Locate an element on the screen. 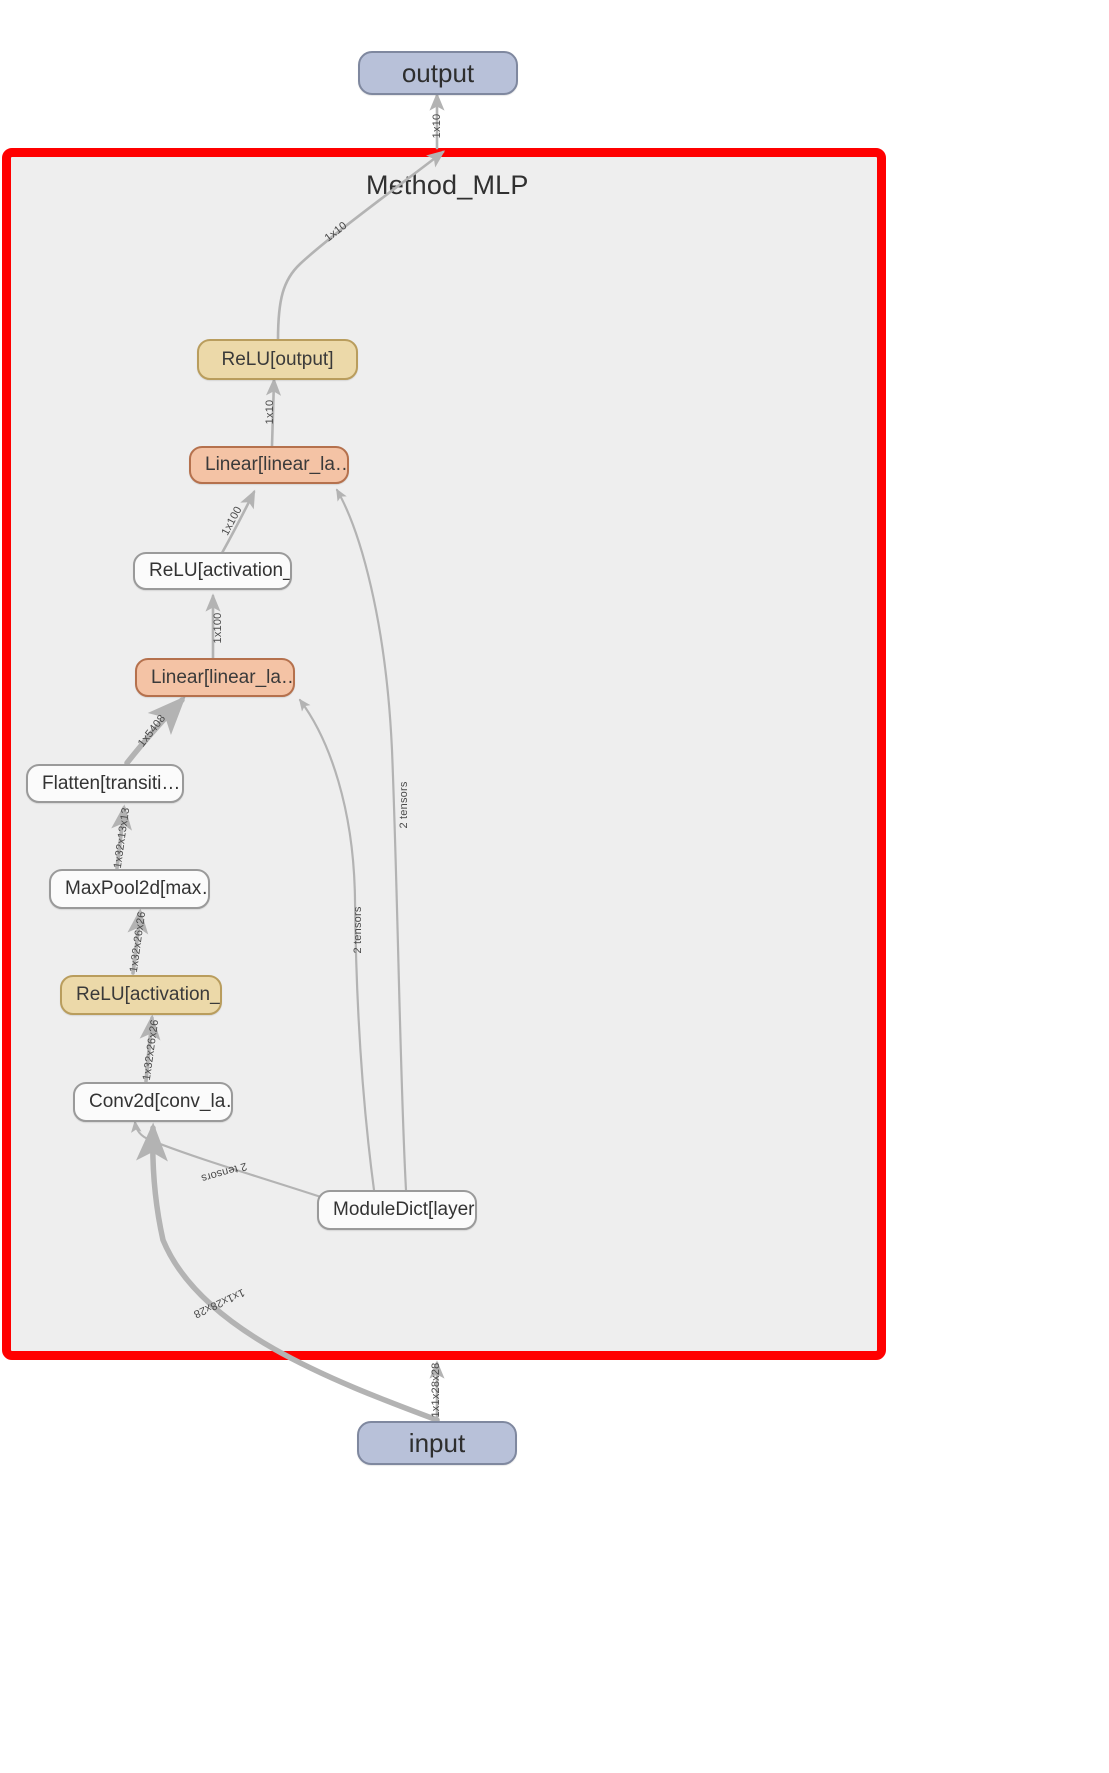 The height and width of the screenshot is (1773, 1109). node-moduledict: ModuleDict[layers] is located at coordinates (397, 1210).